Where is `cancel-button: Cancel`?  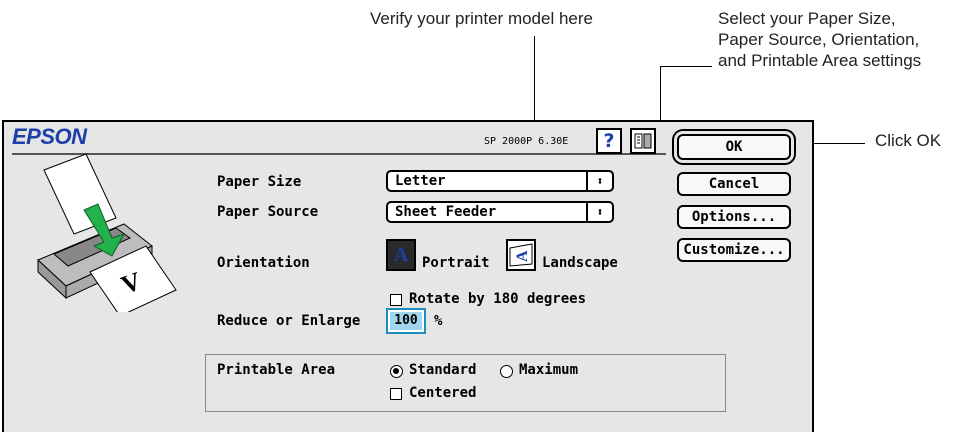
cancel-button: Cancel is located at coordinates (734, 184).